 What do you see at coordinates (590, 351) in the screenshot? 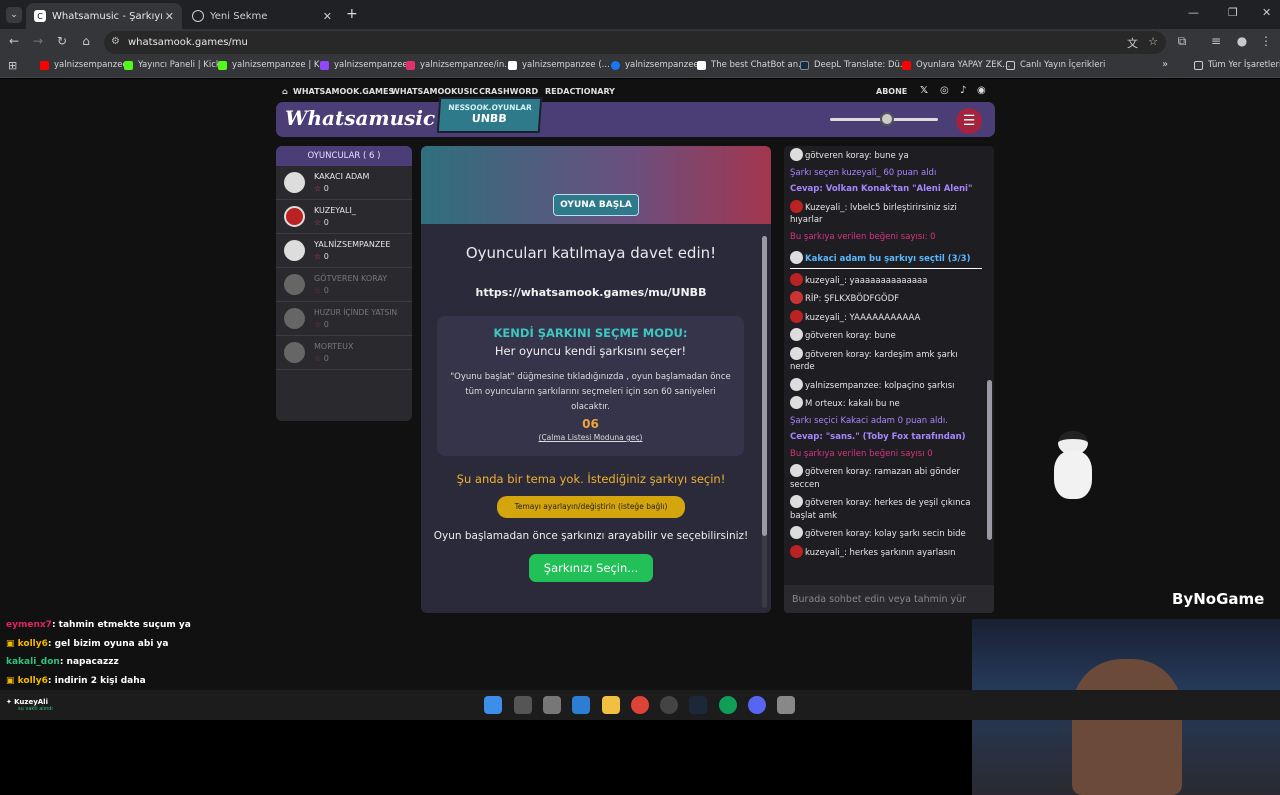
I see `mode-subtitle: Her oyuncu kendi şarkısını seçer!` at bounding box center [590, 351].